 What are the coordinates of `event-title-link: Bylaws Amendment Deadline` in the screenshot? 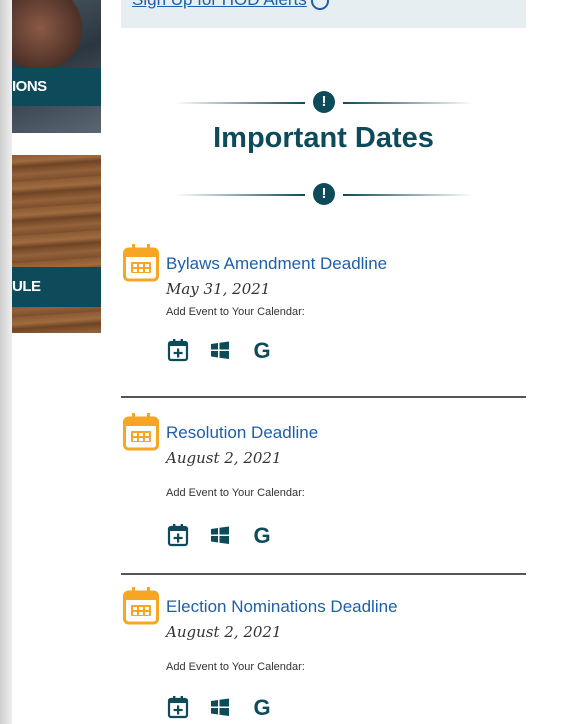 It's located at (276, 264).